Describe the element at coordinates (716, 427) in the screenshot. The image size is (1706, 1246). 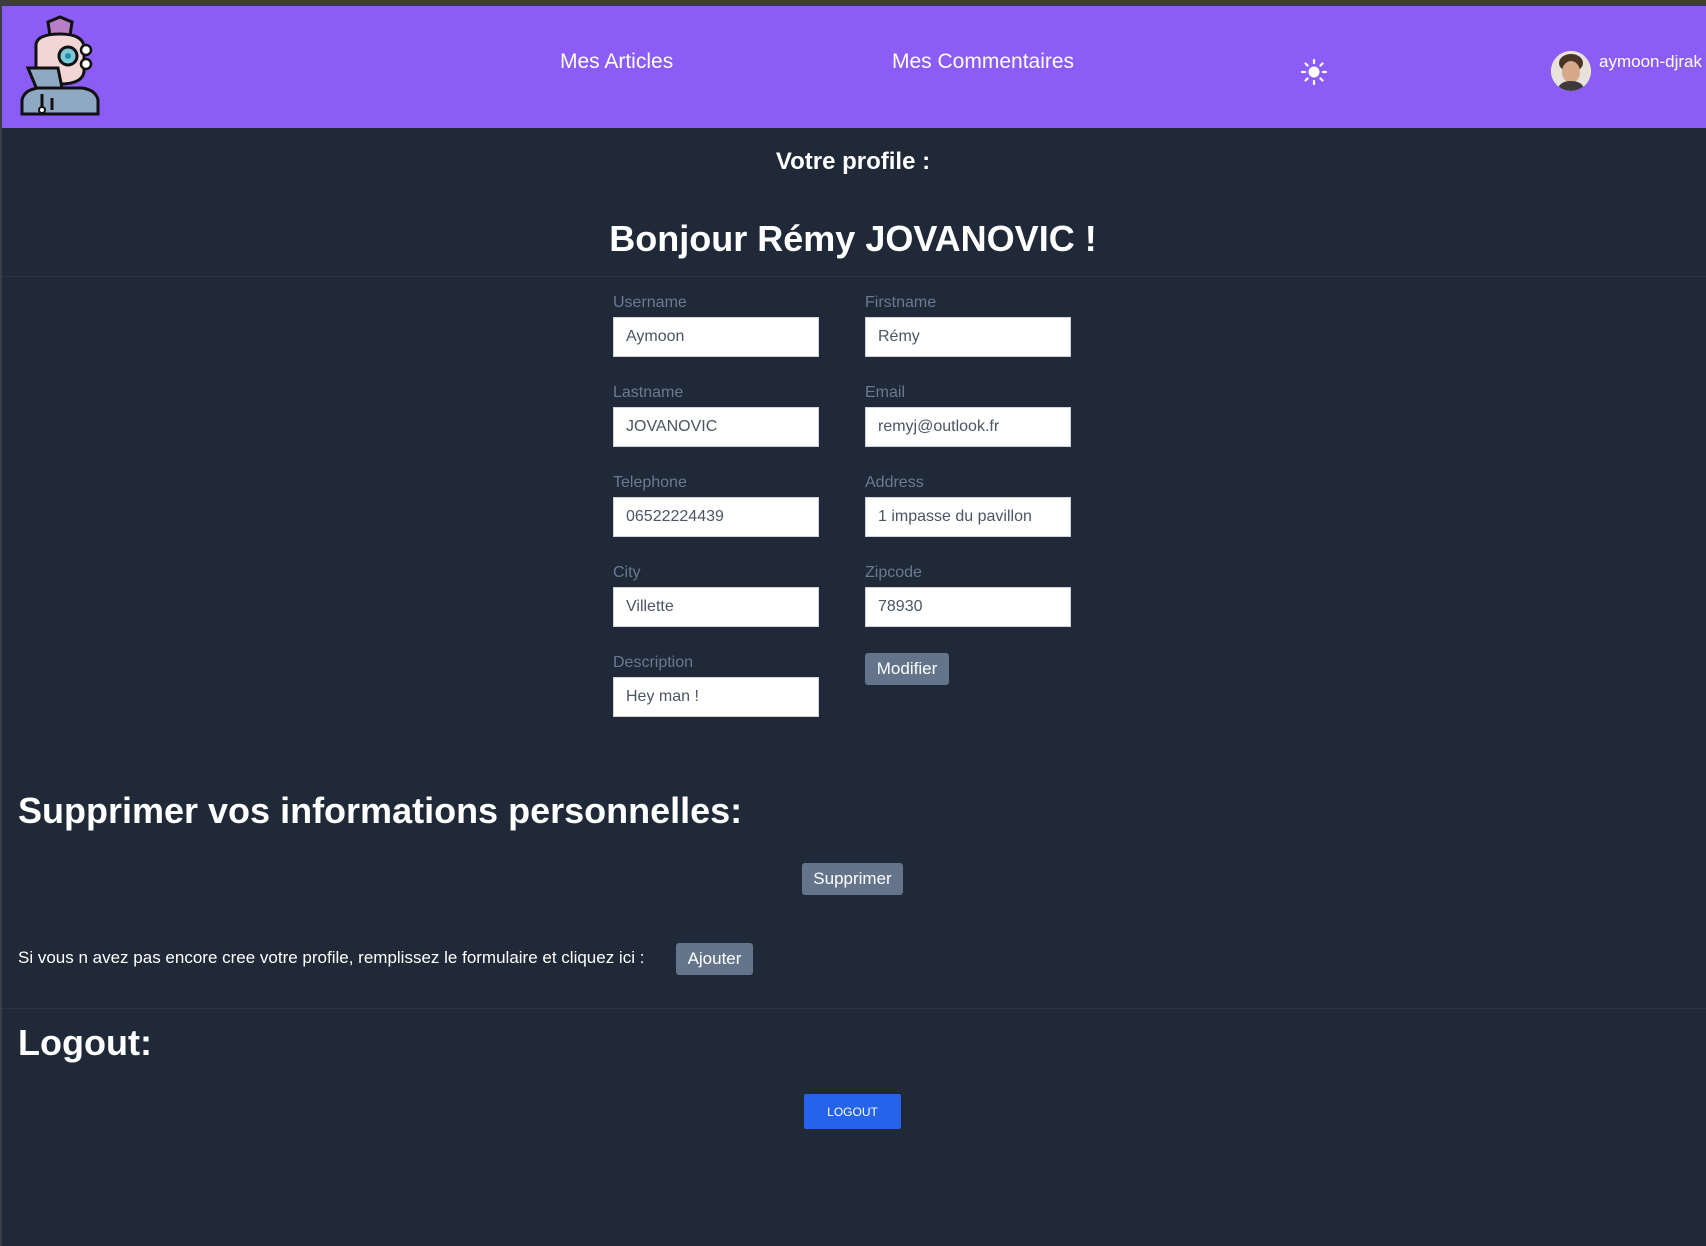
I see `lastname-input` at that location.